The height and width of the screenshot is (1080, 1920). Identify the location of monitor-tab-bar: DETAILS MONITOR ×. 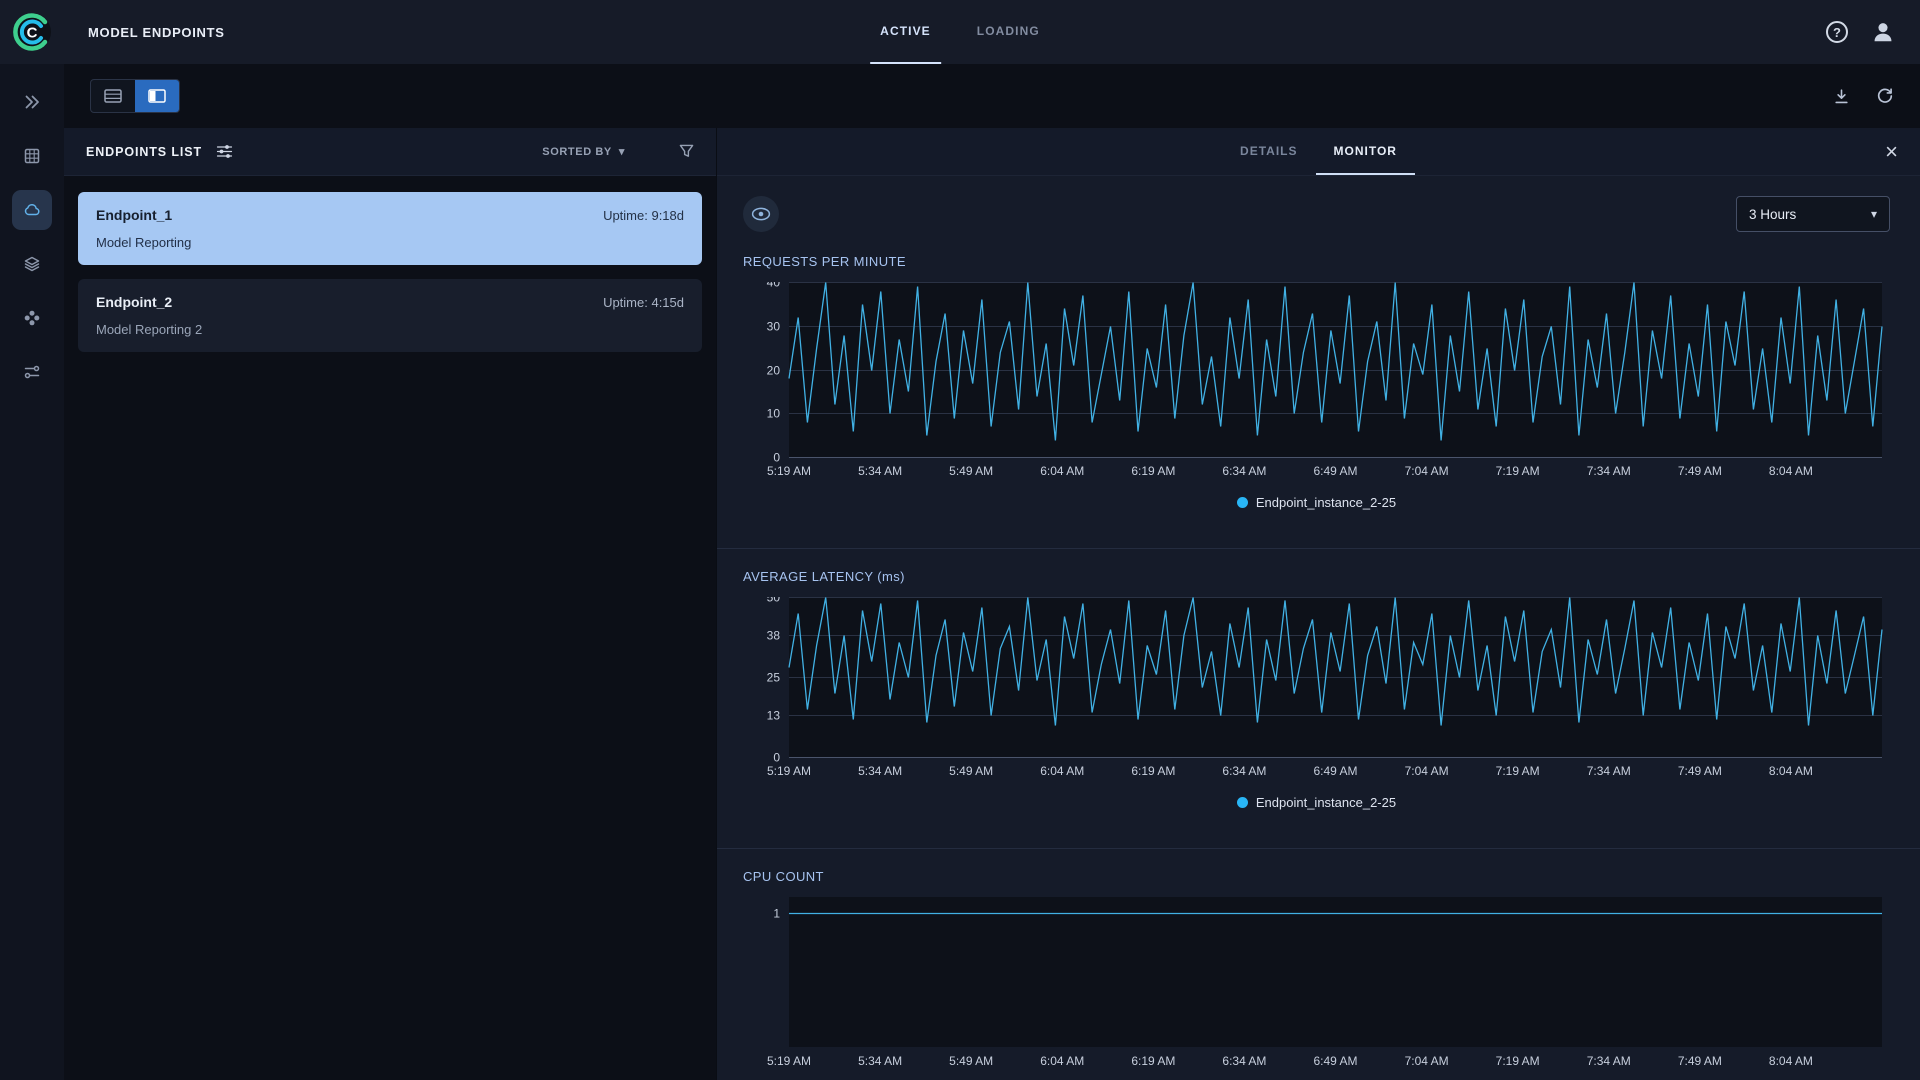
(1318, 152).